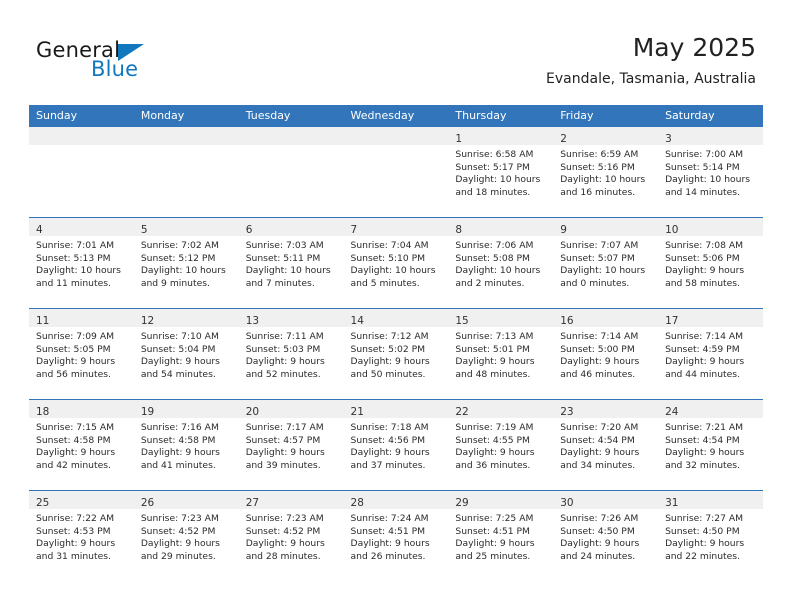  What do you see at coordinates (73, 258) in the screenshot?
I see `sunset-text: Sunset: 5:13 PM` at bounding box center [73, 258].